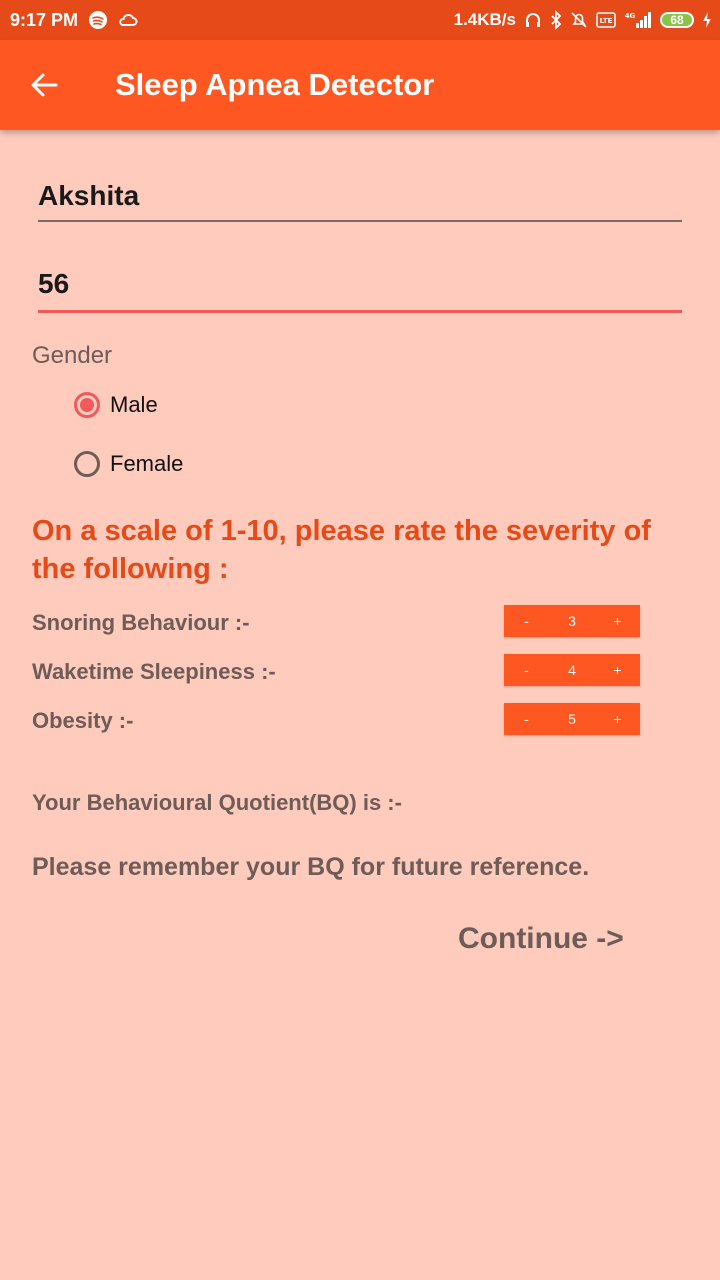 The image size is (720, 1280). What do you see at coordinates (360, 20) in the screenshot?
I see `status-bar: 9:17 PM 1.4KB/s LTE 4G 68` at bounding box center [360, 20].